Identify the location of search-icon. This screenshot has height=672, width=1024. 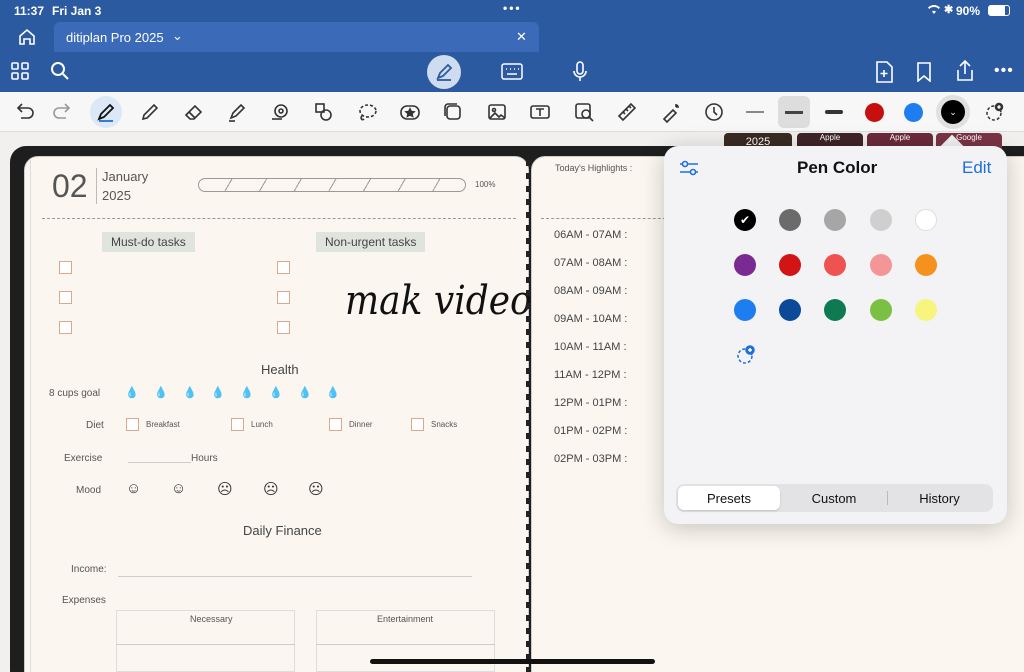
(60, 73).